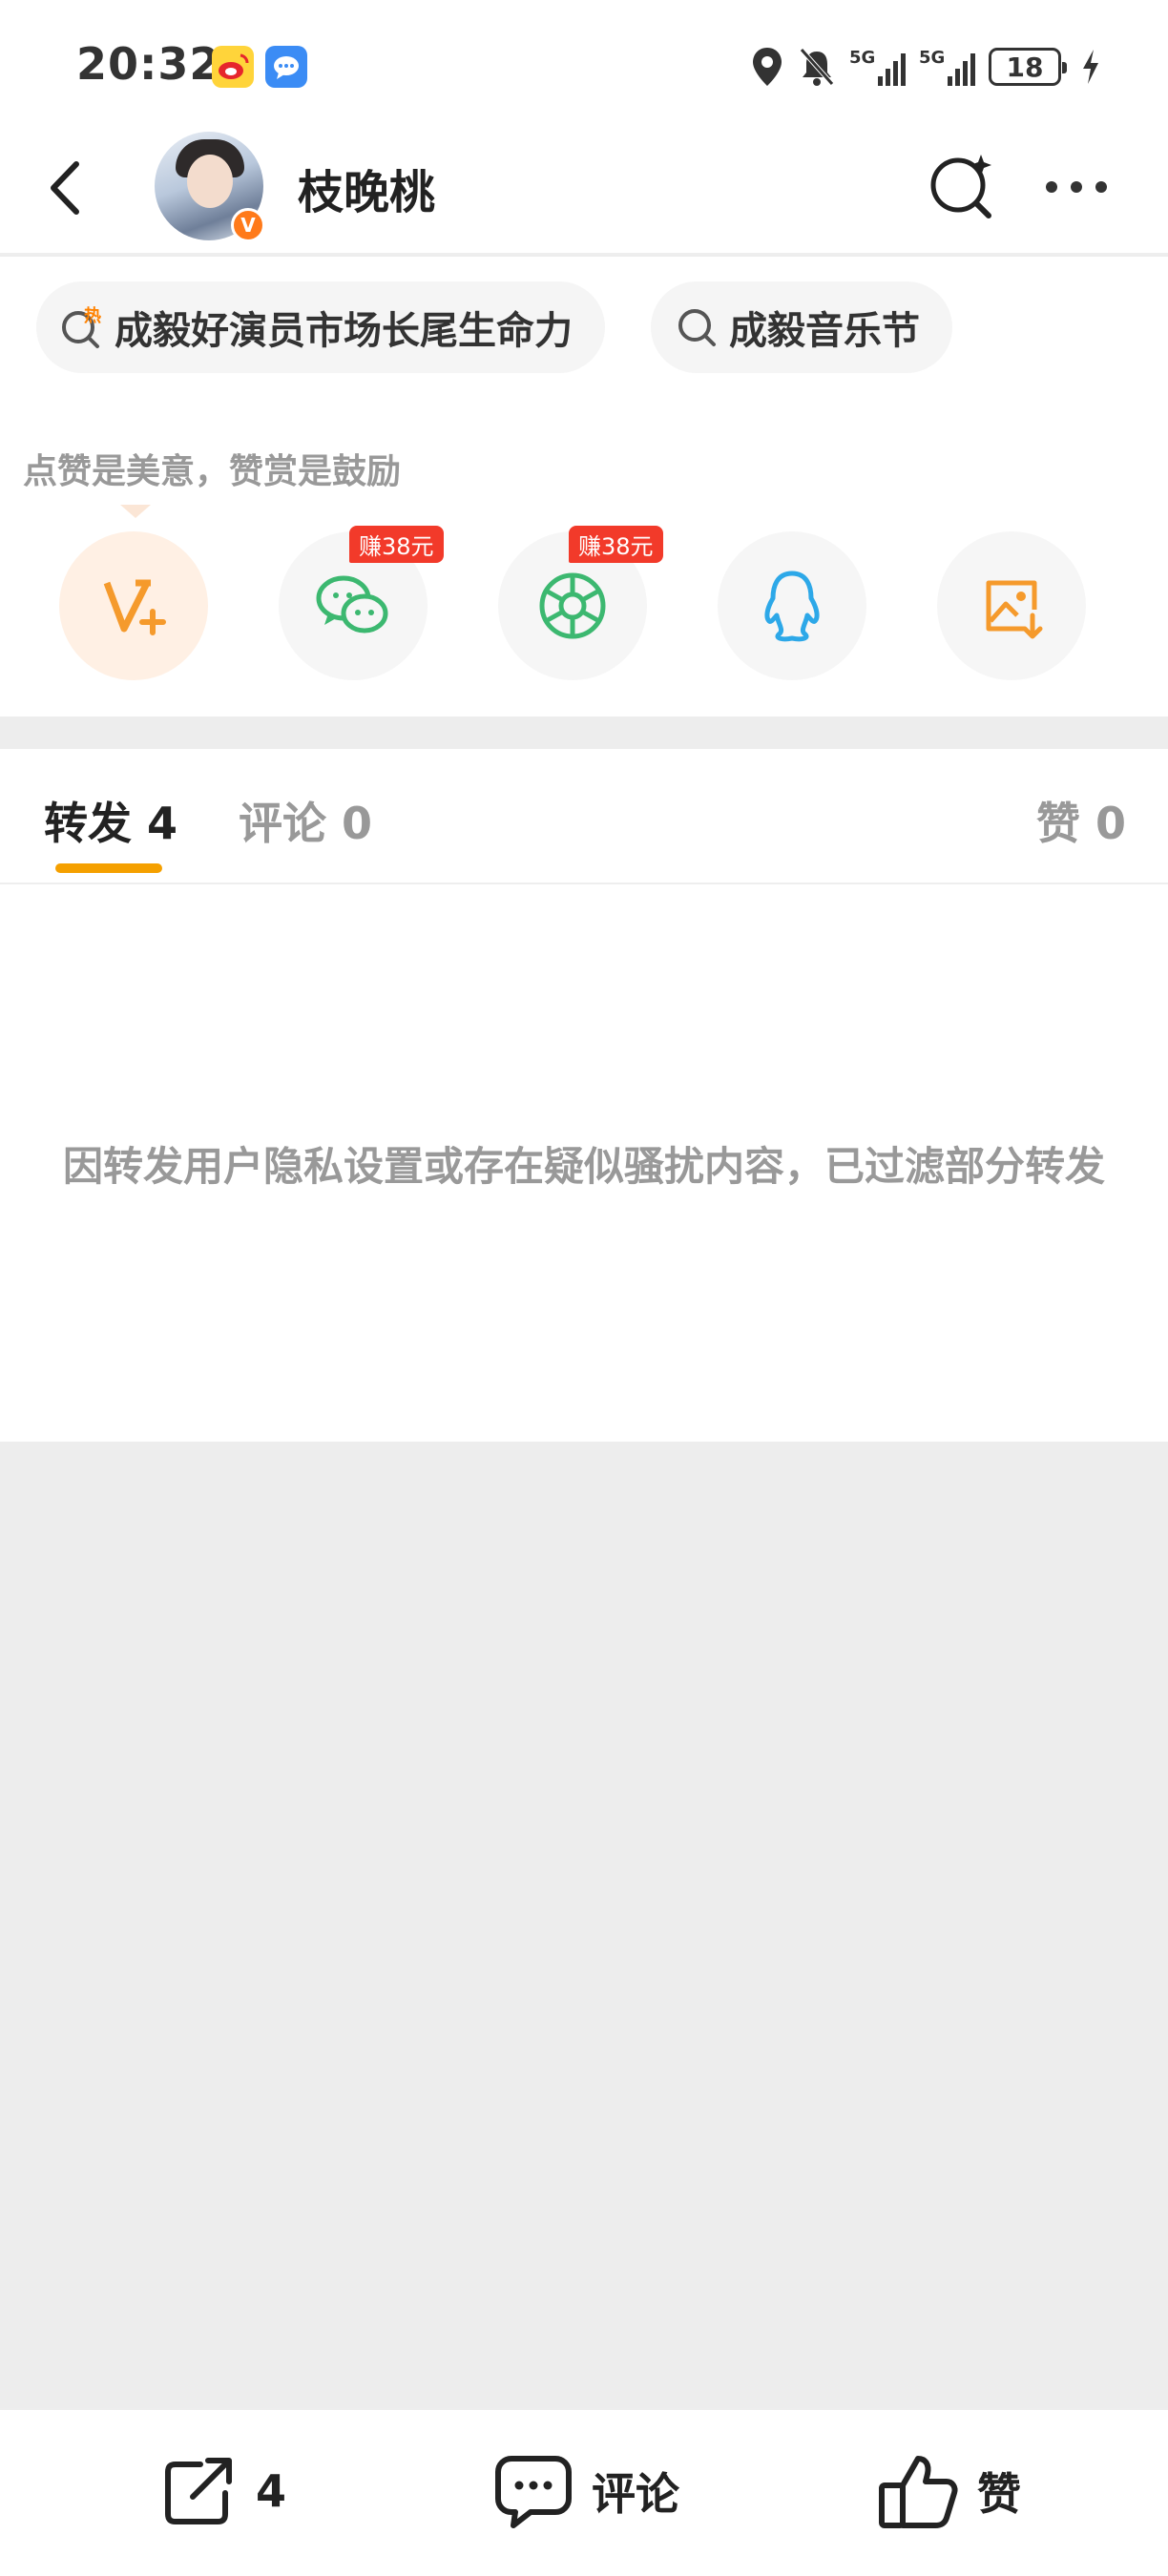 The height and width of the screenshot is (2576, 1168). Describe the element at coordinates (583, 1166) in the screenshot. I see `filter-notice: 因转发用户隐私设置或存在疑似骚扰内容，已过滤部分转发` at that location.